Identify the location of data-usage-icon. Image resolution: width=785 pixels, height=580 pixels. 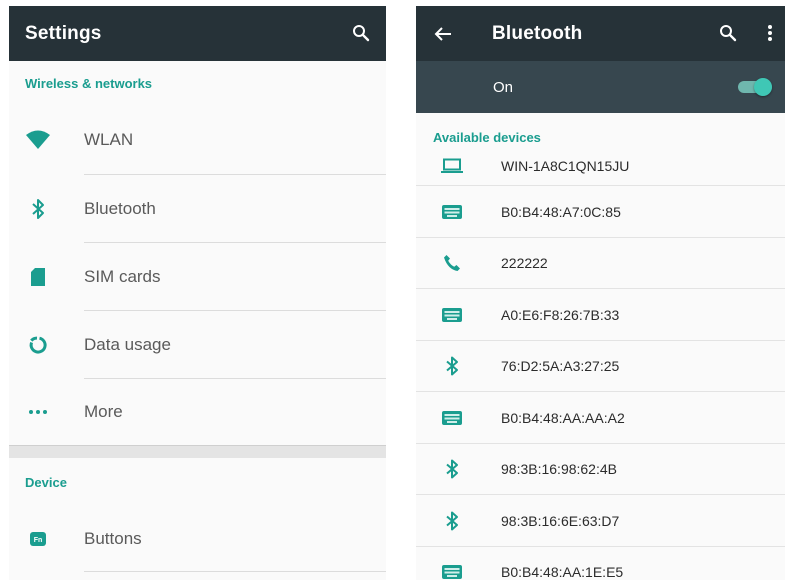
(38, 345).